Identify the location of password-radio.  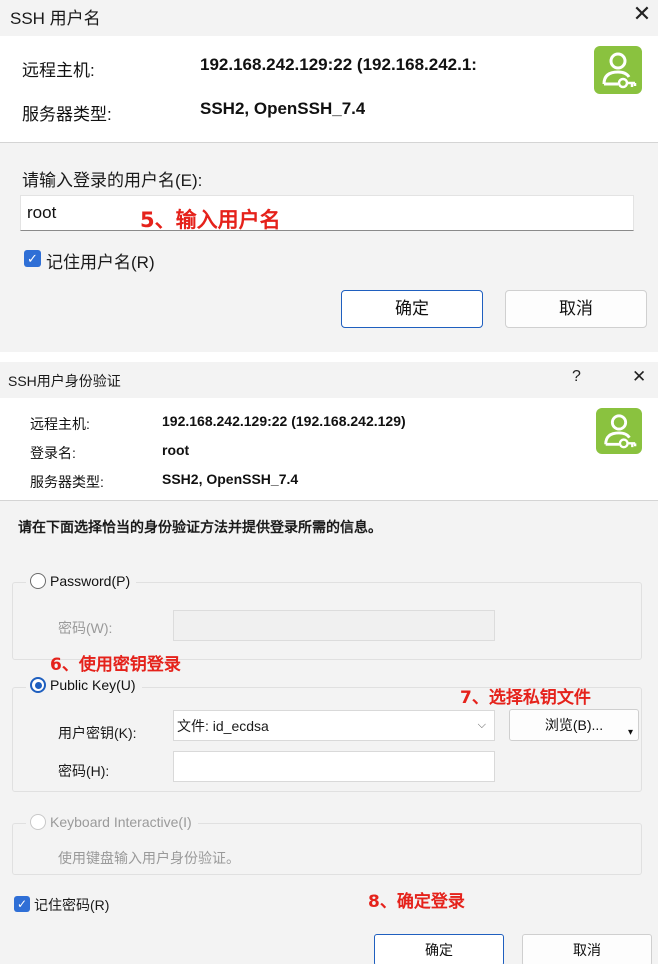
(38, 581).